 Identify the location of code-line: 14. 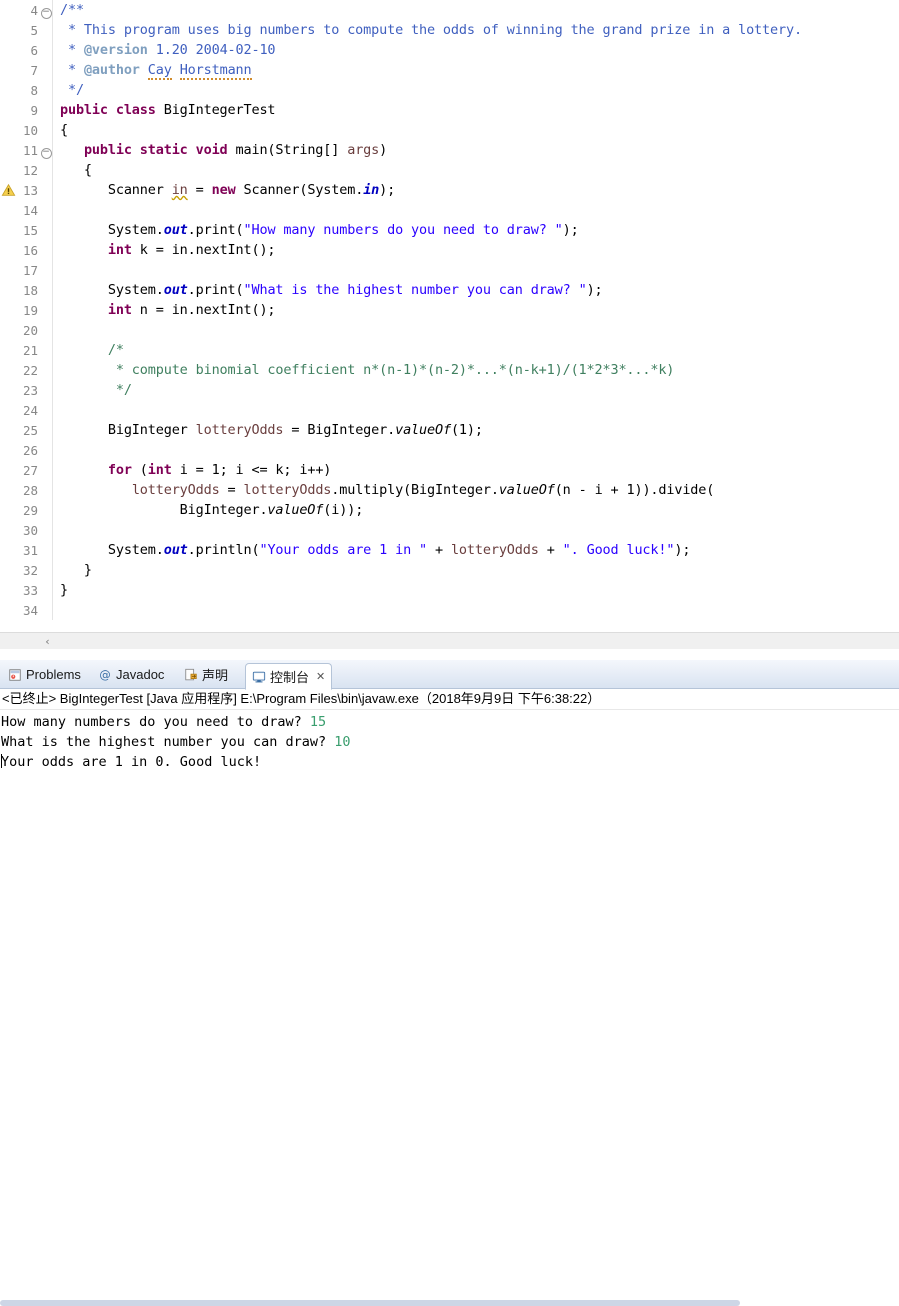
(449, 210).